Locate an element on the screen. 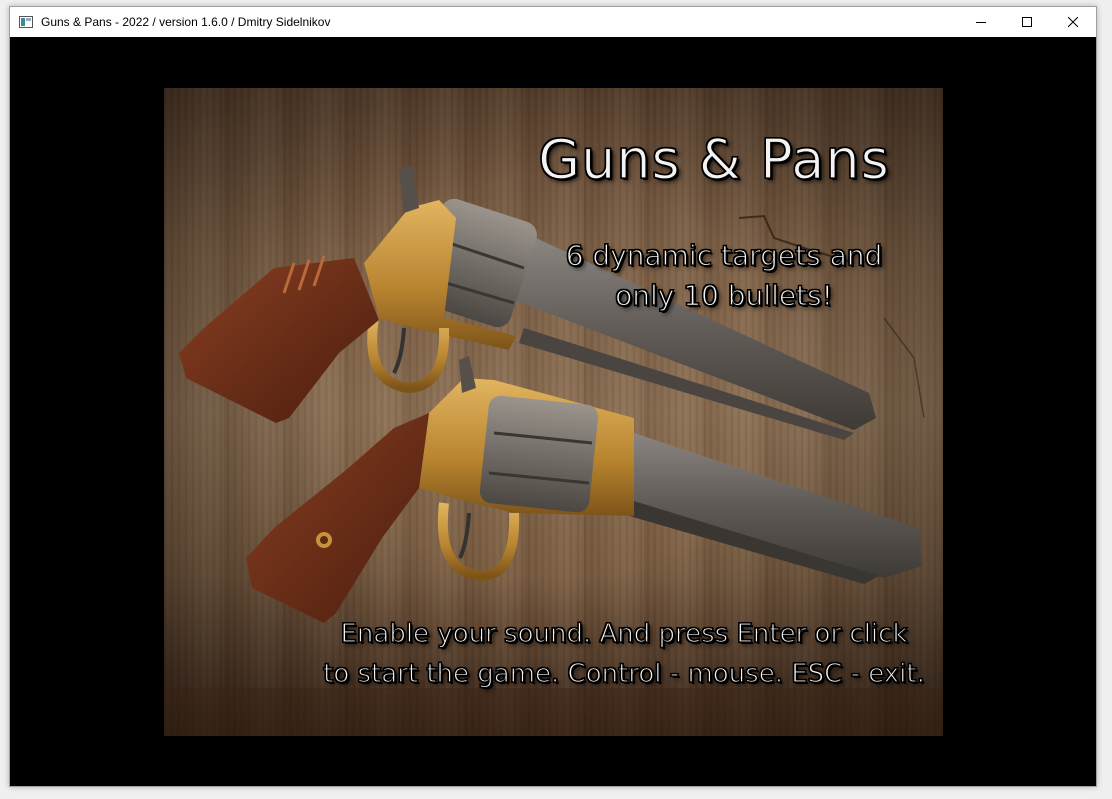 This screenshot has width=1112, height=799. game-tagline: 6 dynamic targets and only 10 bullets! is located at coordinates (724, 275).